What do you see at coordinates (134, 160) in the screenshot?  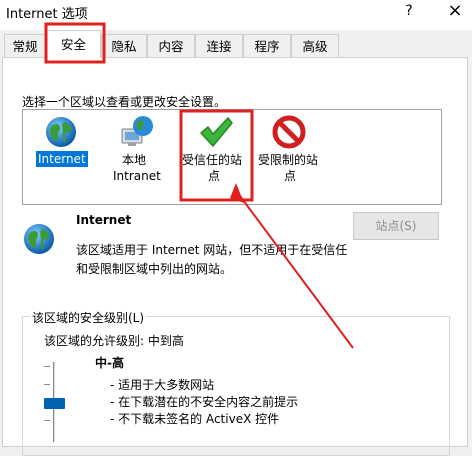 I see `zone-label-intranet-line1: 本地` at bounding box center [134, 160].